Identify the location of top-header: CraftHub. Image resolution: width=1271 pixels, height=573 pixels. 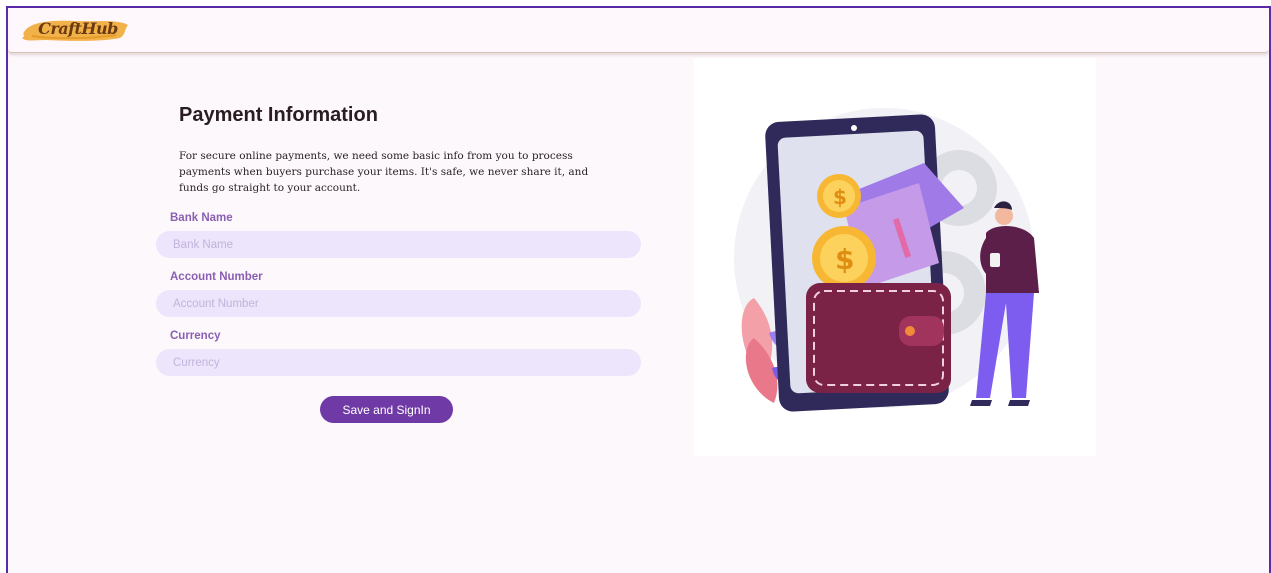
(638, 30).